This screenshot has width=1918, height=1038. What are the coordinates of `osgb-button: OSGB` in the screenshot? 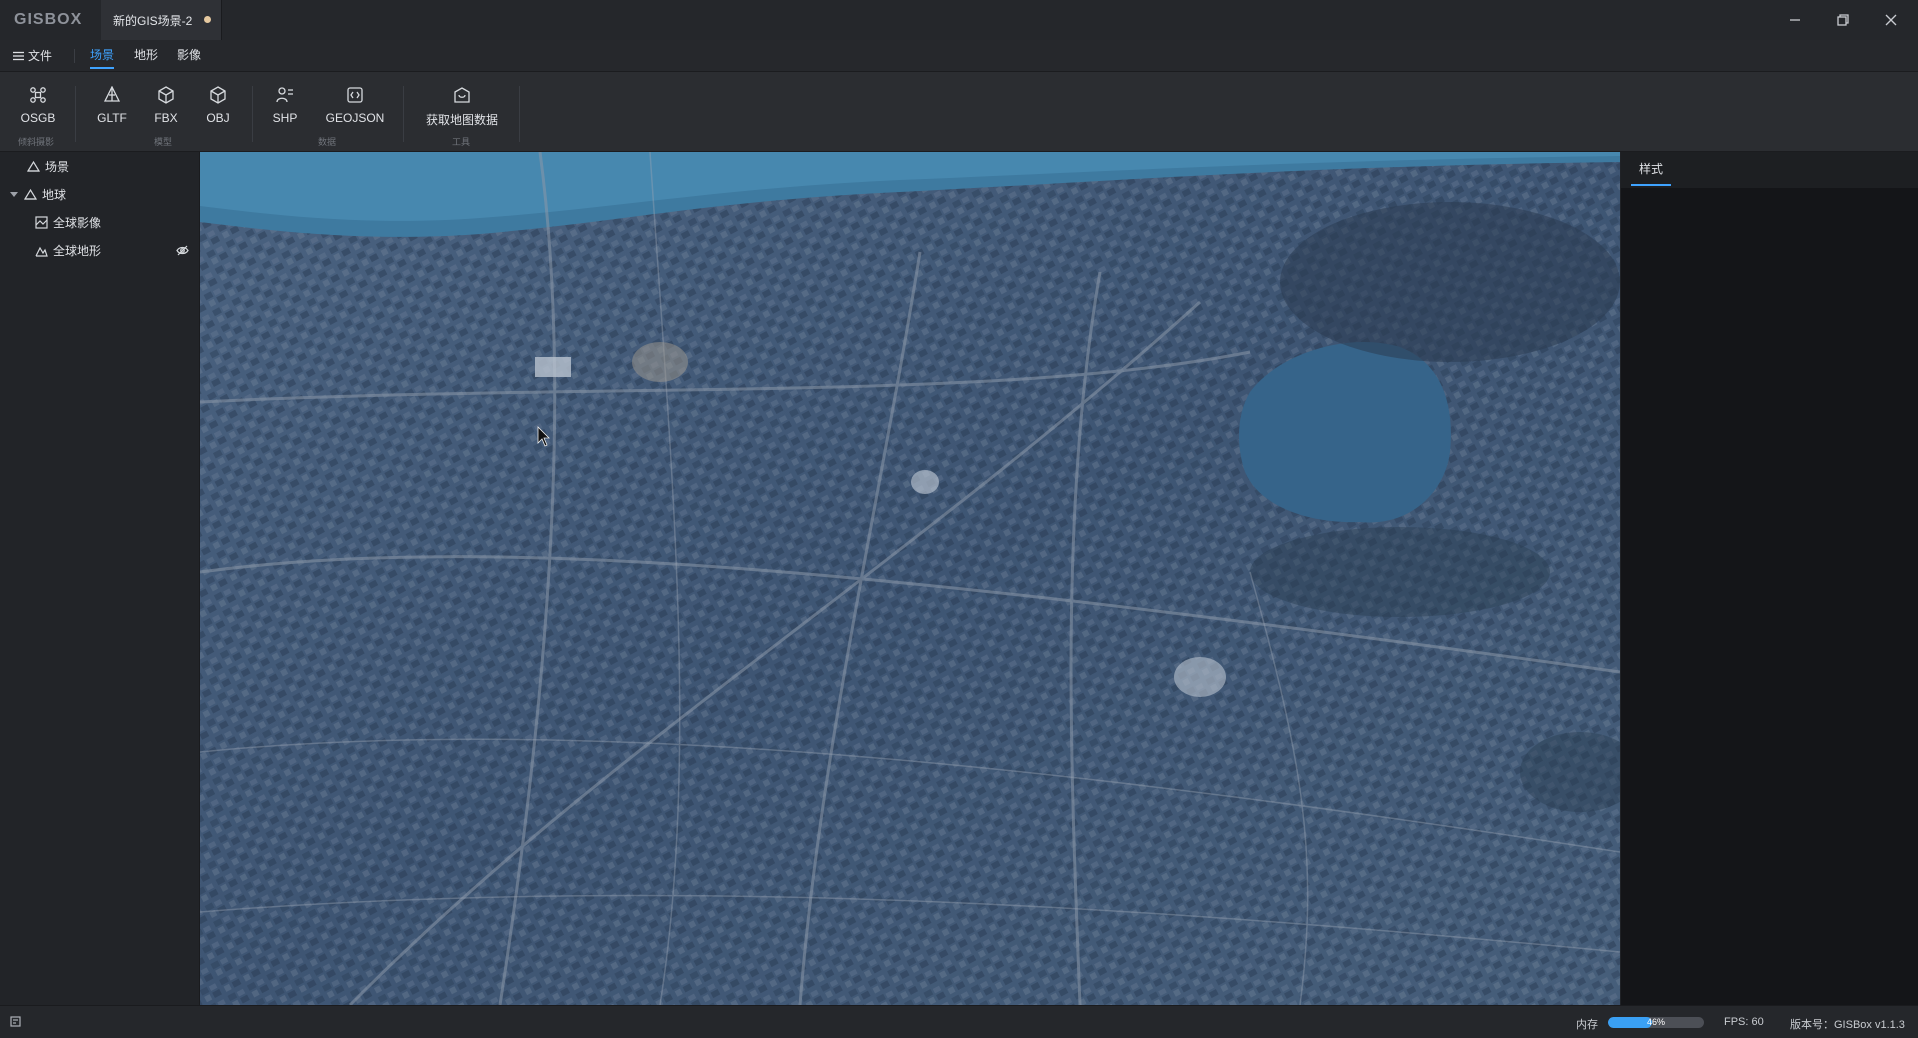 It's located at (38, 104).